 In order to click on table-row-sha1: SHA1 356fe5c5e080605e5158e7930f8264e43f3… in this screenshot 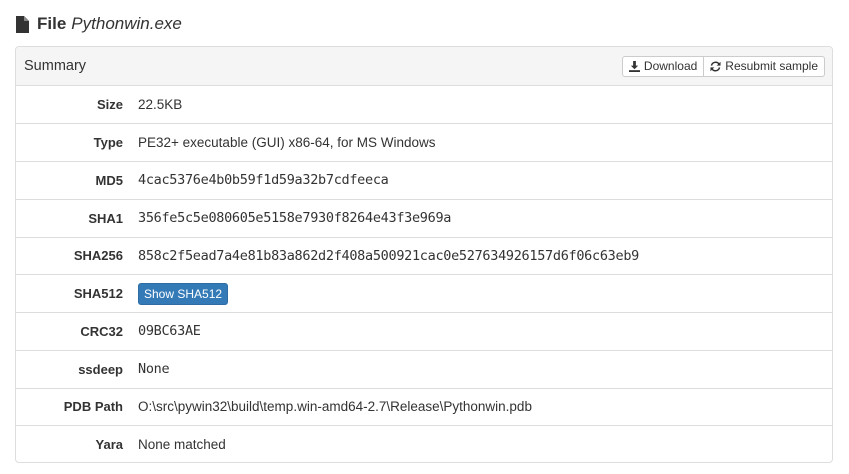, I will do `click(424, 217)`.